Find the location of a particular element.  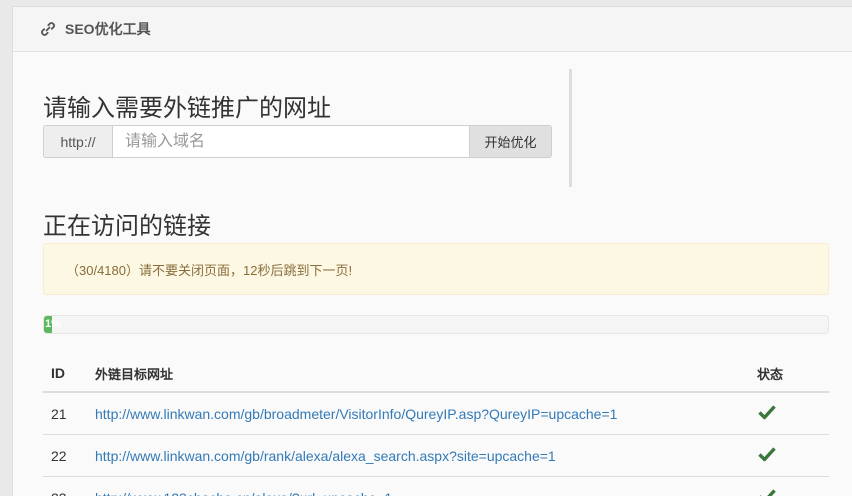

status-message: （30/4180）请不要关闭页面，12秒后跳到下一页! is located at coordinates (209, 269).